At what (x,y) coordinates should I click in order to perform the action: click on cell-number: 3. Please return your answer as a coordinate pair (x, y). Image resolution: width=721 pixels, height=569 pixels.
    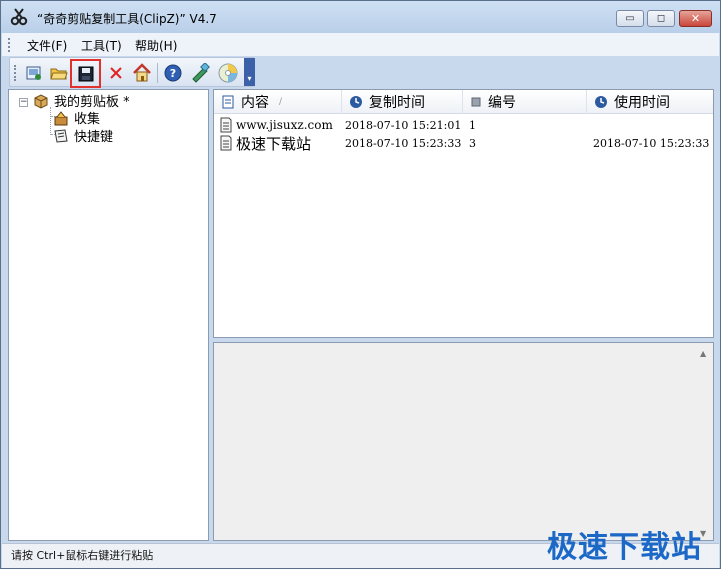
    Looking at the image, I should click on (472, 143).